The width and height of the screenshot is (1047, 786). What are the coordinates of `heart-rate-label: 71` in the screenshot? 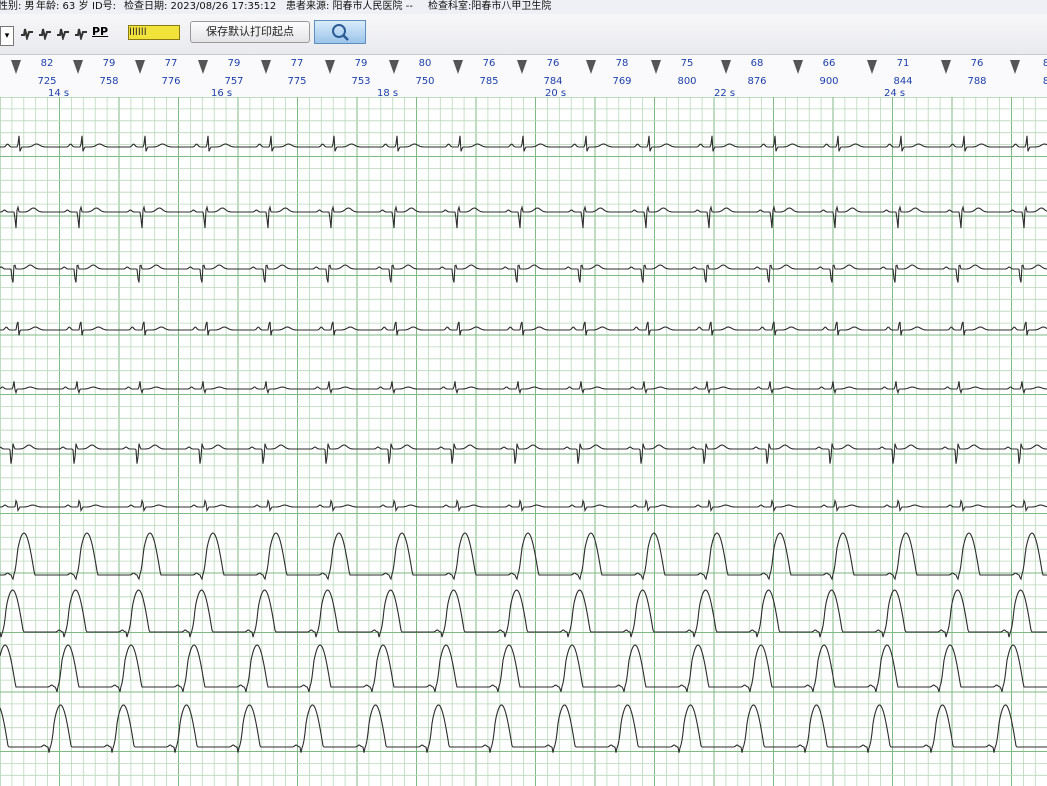 It's located at (903, 63).